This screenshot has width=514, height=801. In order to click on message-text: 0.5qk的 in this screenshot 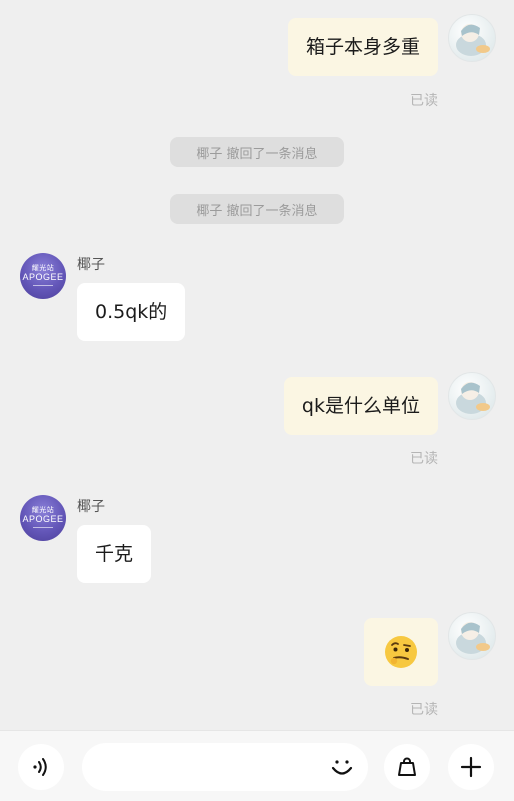, I will do `click(131, 312)`.